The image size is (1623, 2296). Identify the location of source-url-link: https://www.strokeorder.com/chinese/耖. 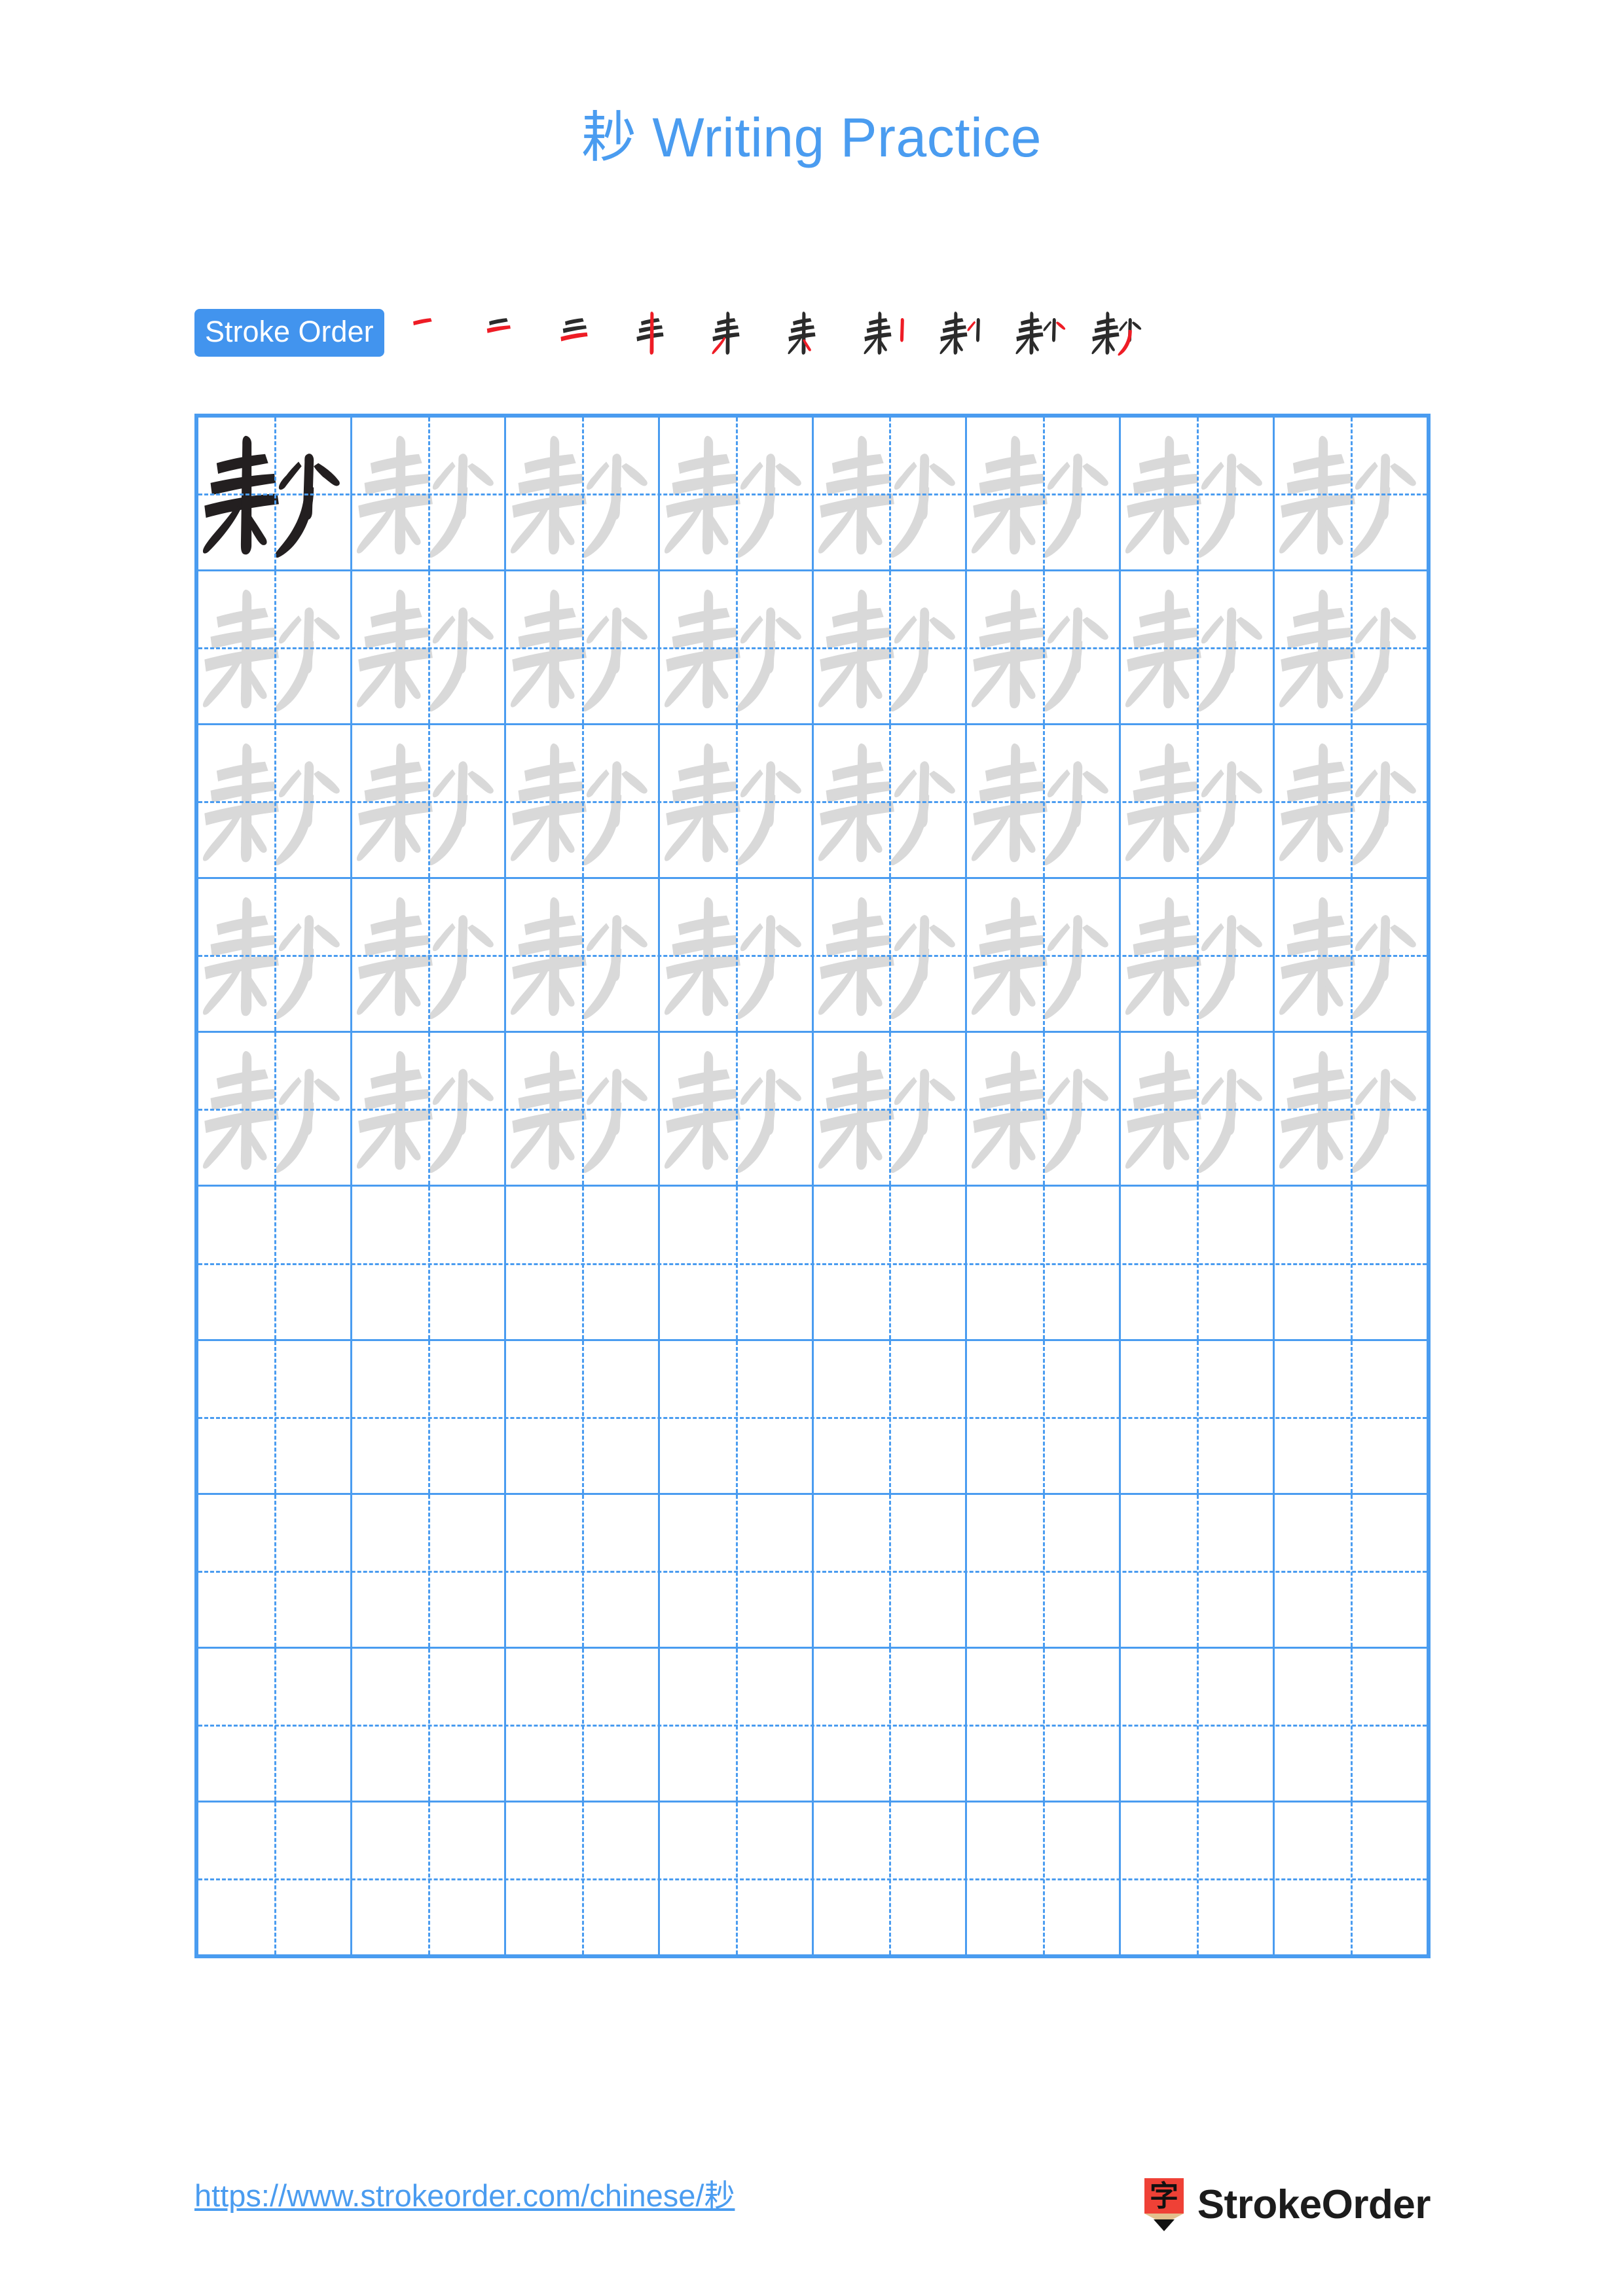
(464, 2195).